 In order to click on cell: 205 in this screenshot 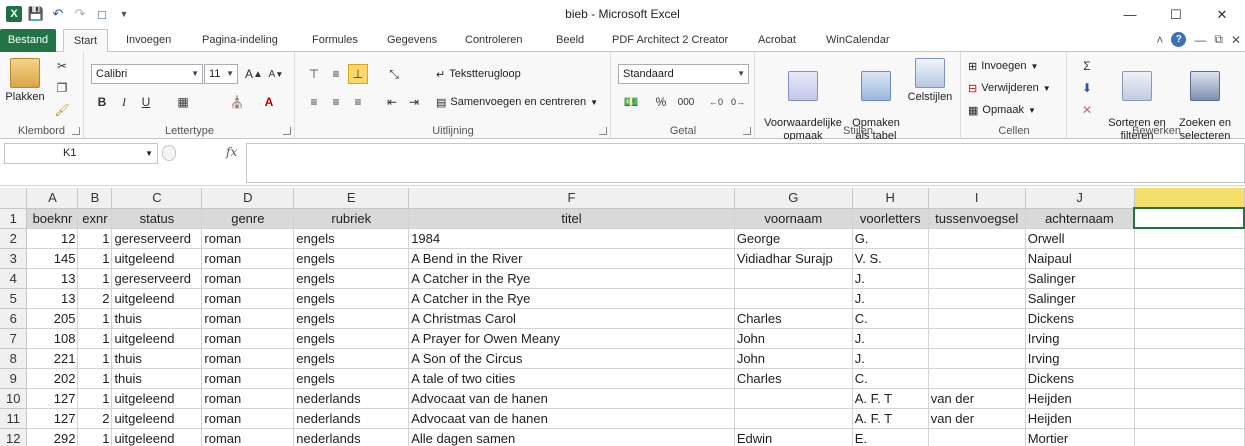, I will do `click(52, 318)`.